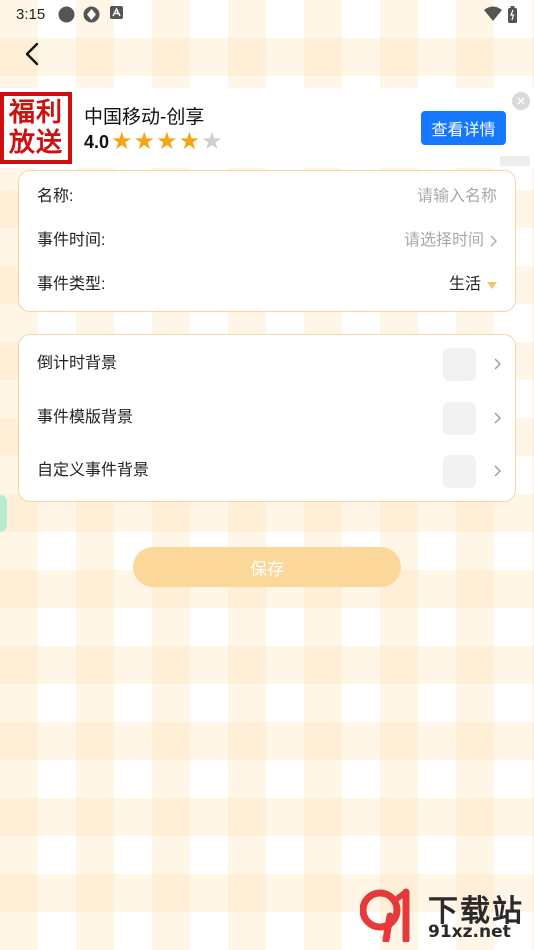 The image size is (534, 950). Describe the element at coordinates (55, 196) in the screenshot. I see `name-label: 名称:` at that location.